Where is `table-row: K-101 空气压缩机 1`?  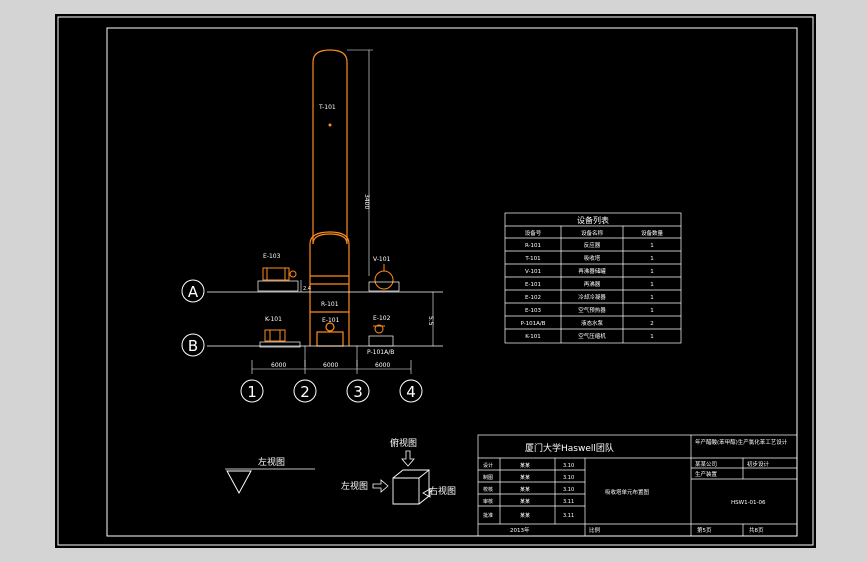 table-row: K-101 空气压缩机 1 is located at coordinates (589, 336).